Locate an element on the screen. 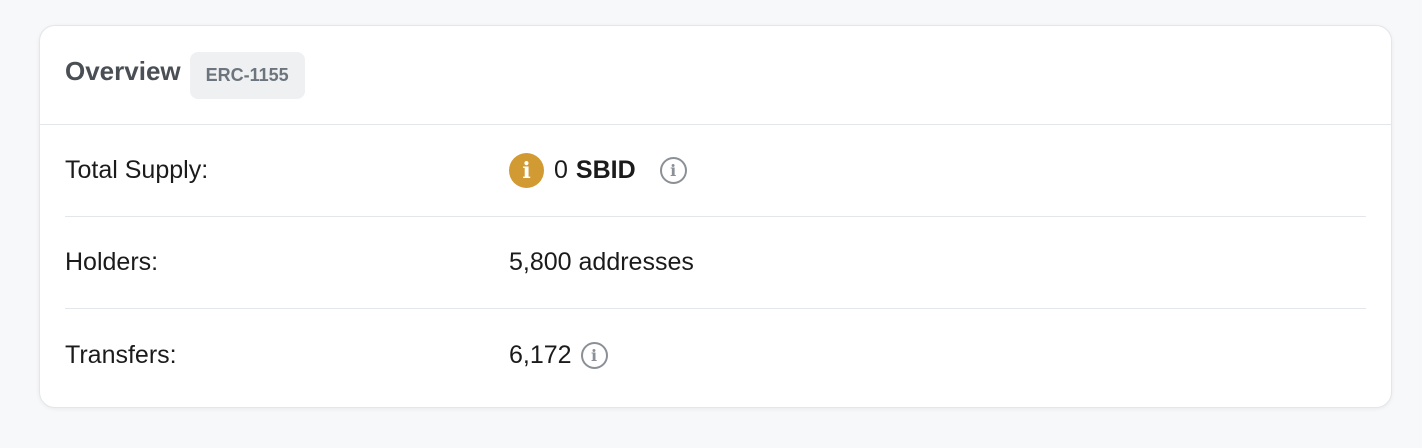 The width and height of the screenshot is (1422, 448). transfers-value-container: 6,172 i is located at coordinates (558, 355).